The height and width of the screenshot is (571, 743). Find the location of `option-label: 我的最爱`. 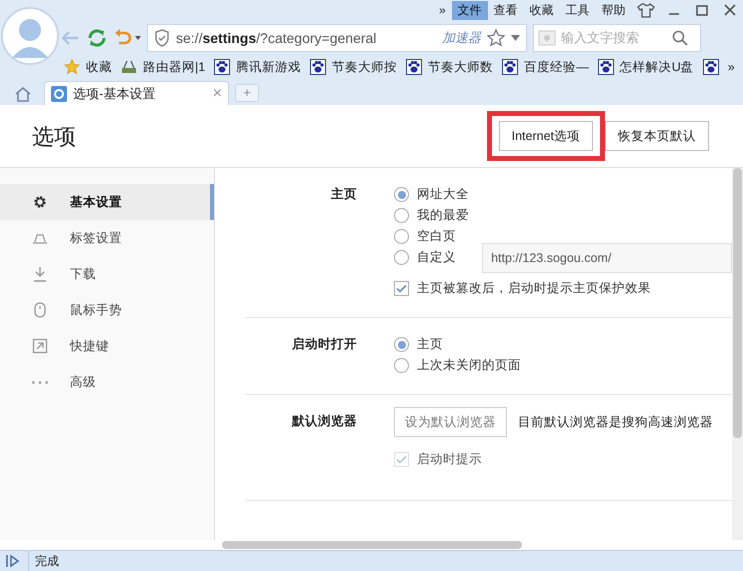

option-label: 我的最爱 is located at coordinates (443, 215).